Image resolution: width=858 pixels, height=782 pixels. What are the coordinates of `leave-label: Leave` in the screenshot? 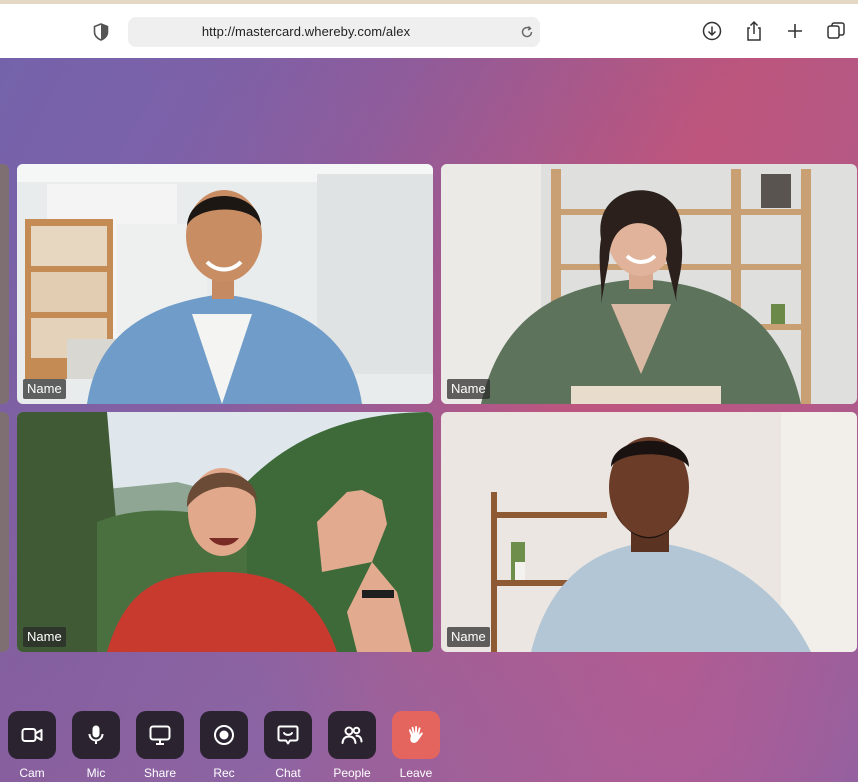 It's located at (416, 773).